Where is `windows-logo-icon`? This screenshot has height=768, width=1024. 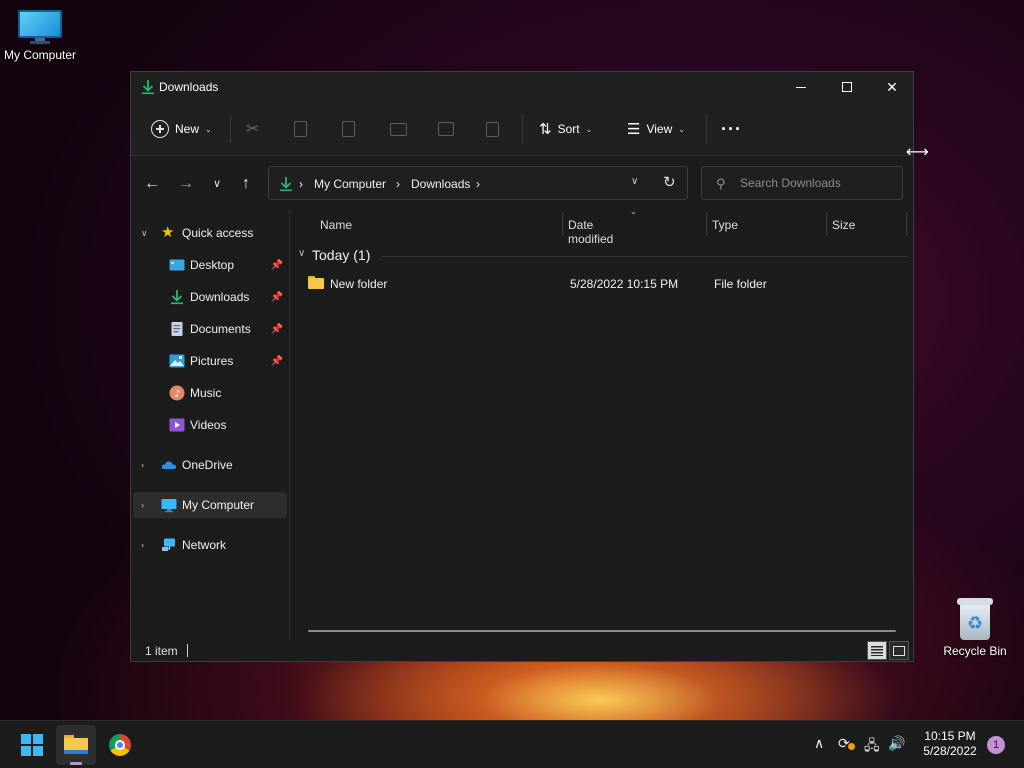
windows-logo-icon is located at coordinates (32, 745).